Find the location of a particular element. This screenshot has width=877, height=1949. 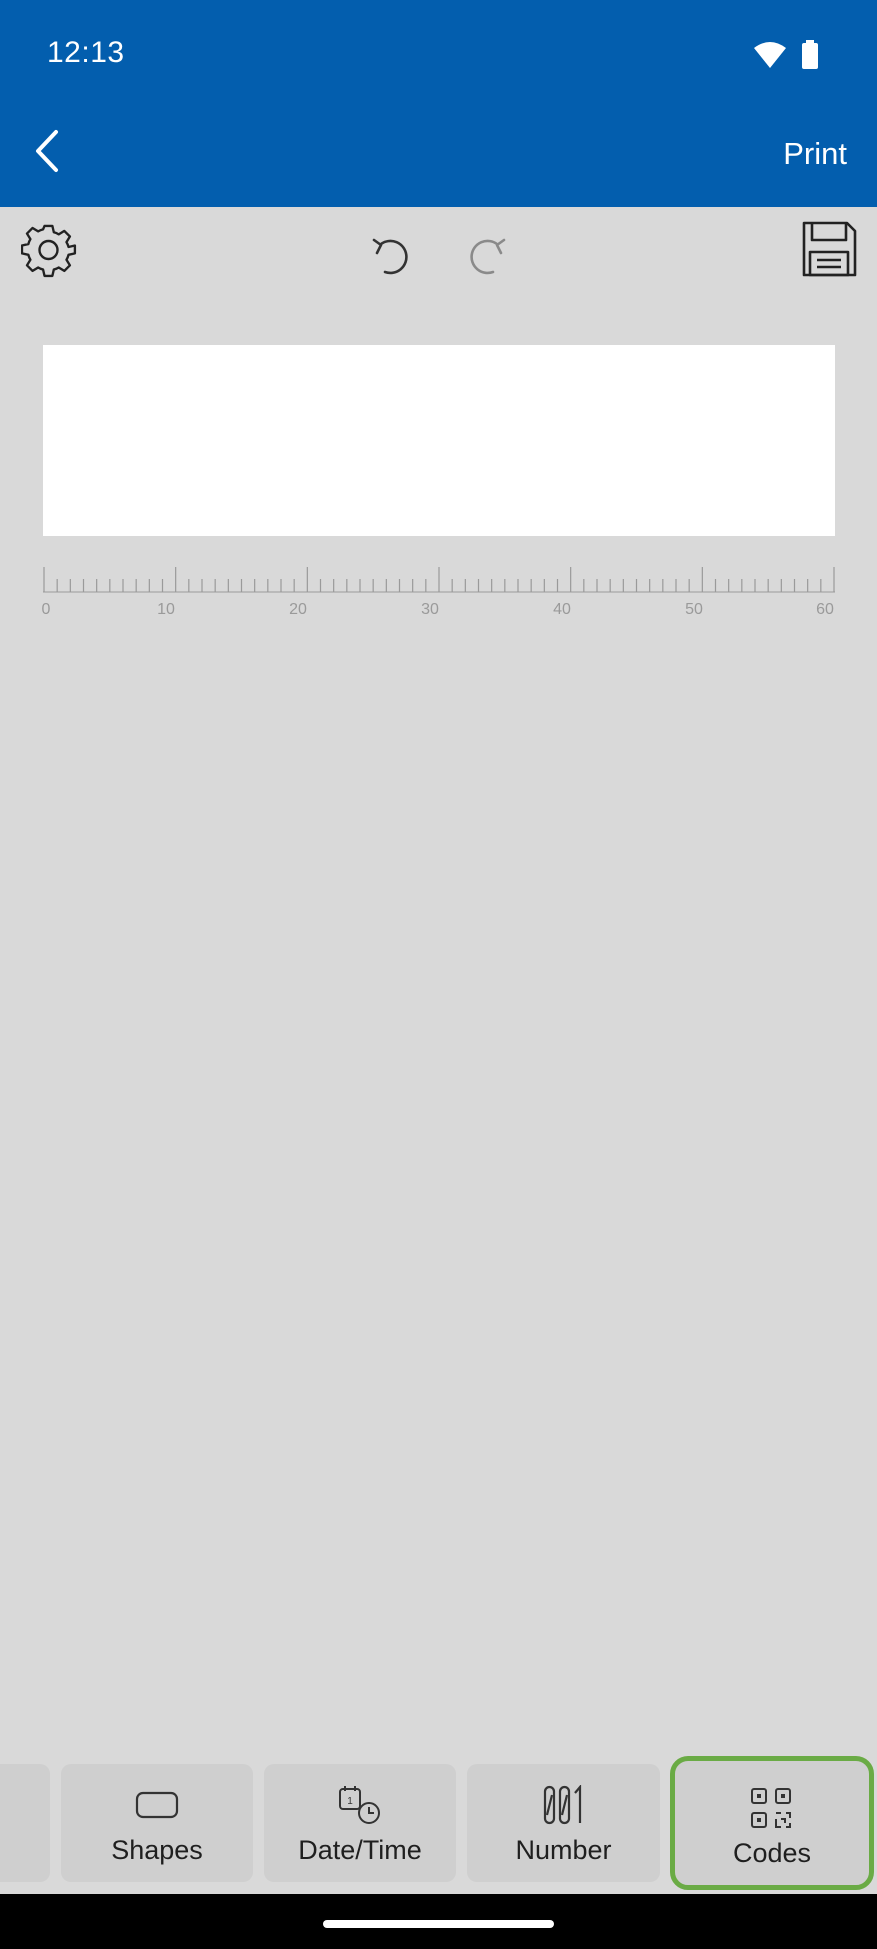

tab-partial is located at coordinates (25, 1823).